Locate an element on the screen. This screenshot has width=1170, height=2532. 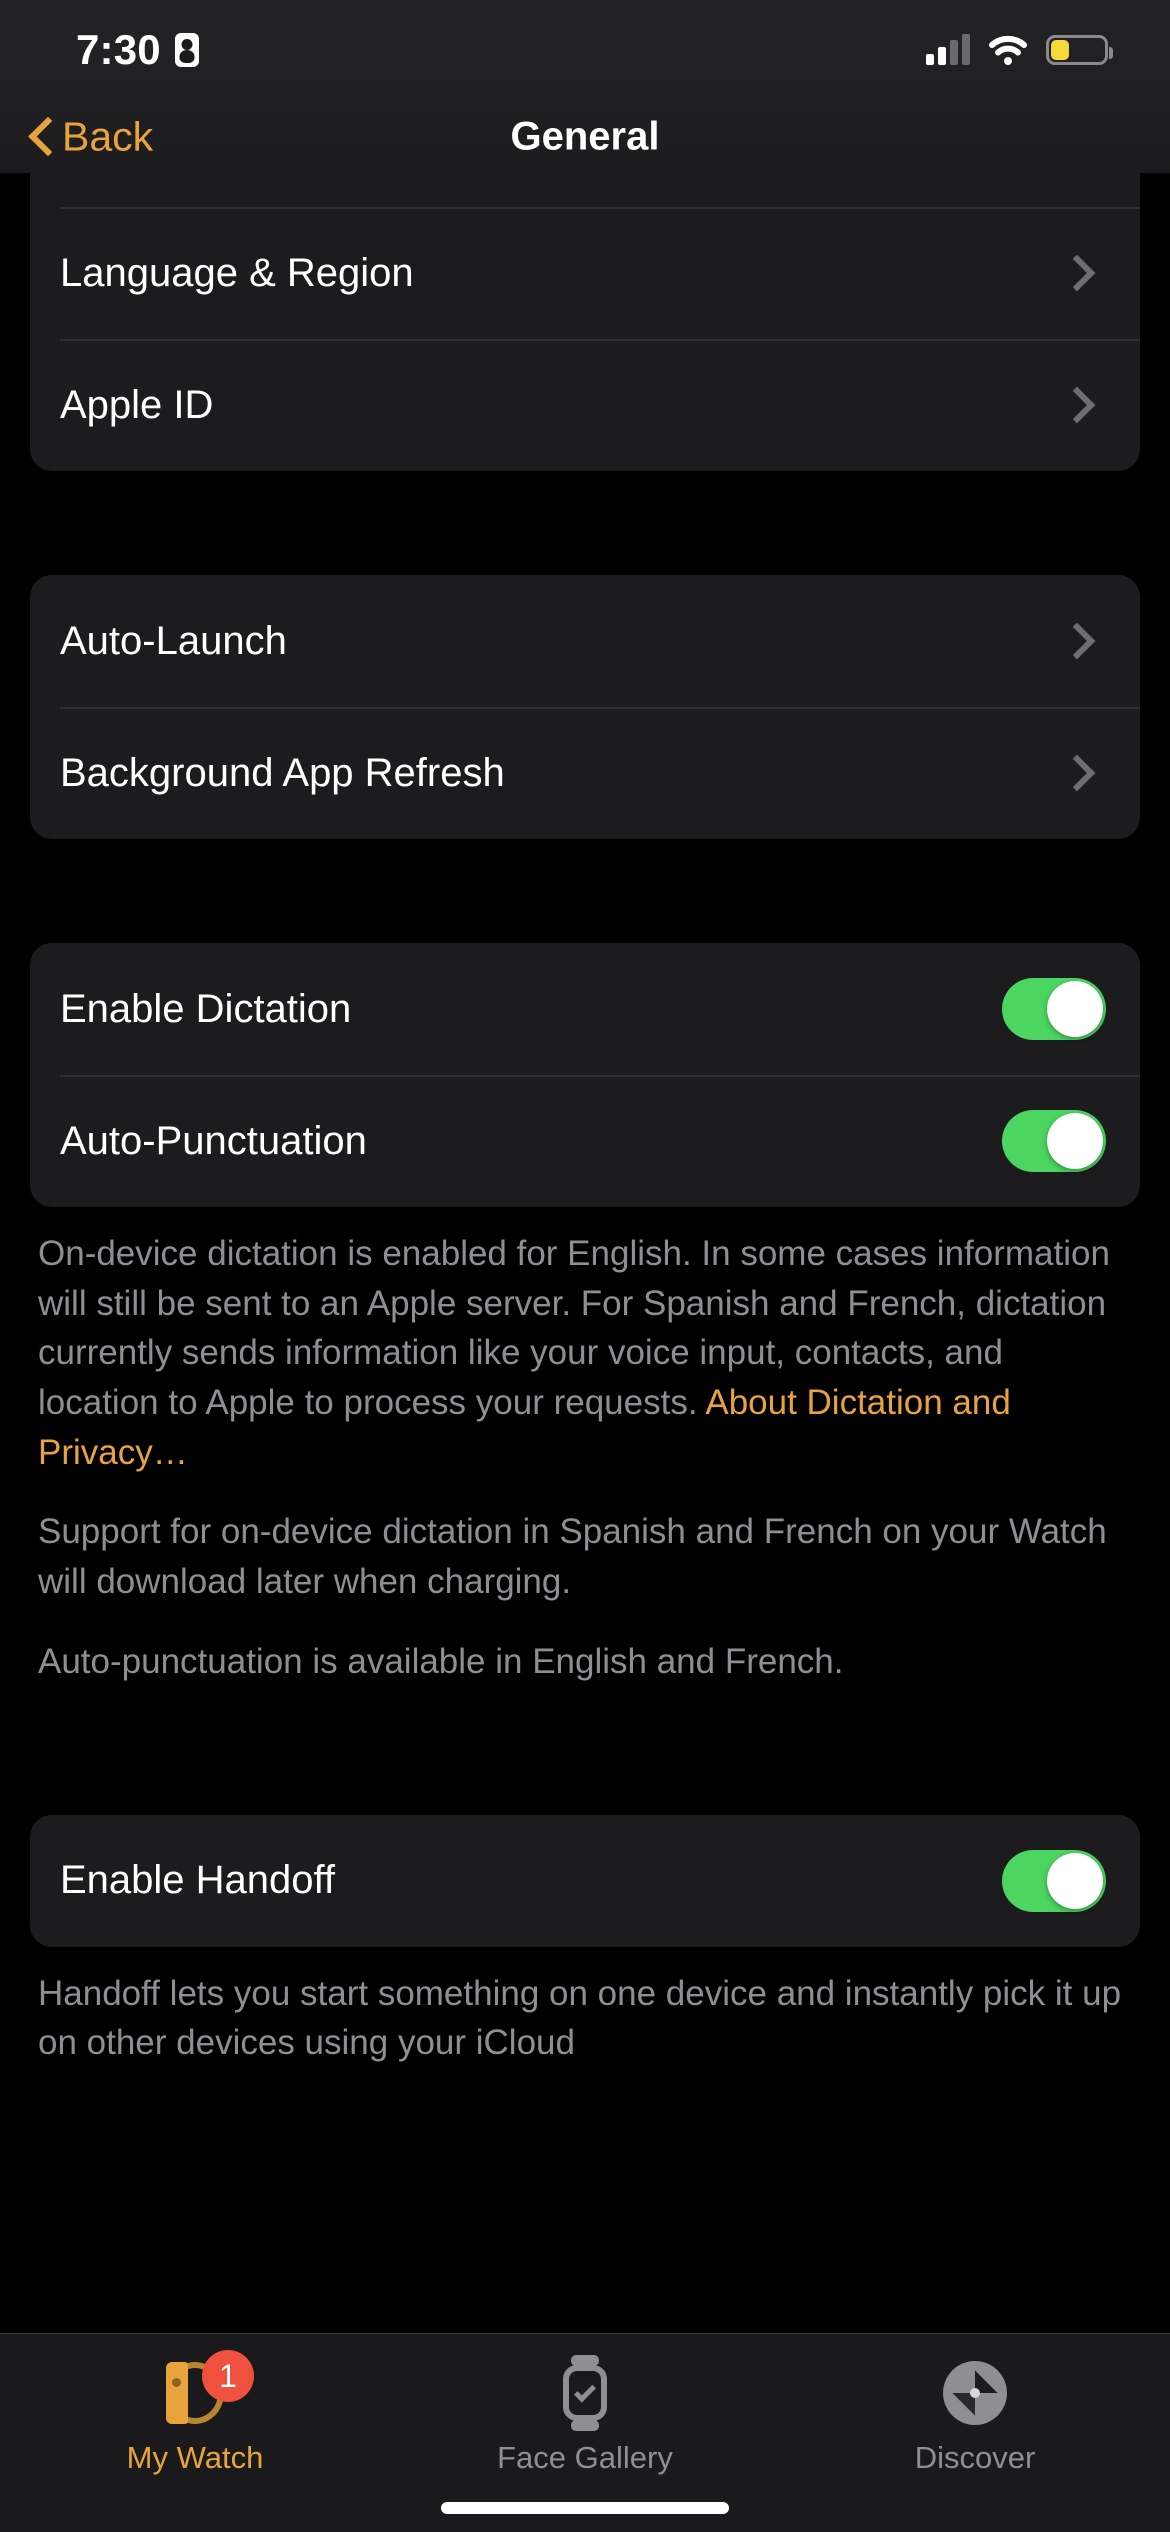
status-bar-right is located at coordinates (1019, 49).